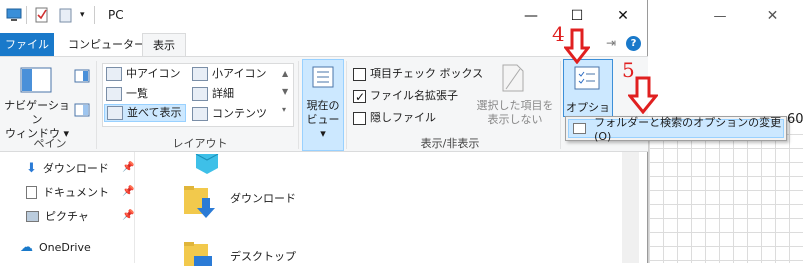  I want to click on step-5-arrow-icon, so click(643, 96).